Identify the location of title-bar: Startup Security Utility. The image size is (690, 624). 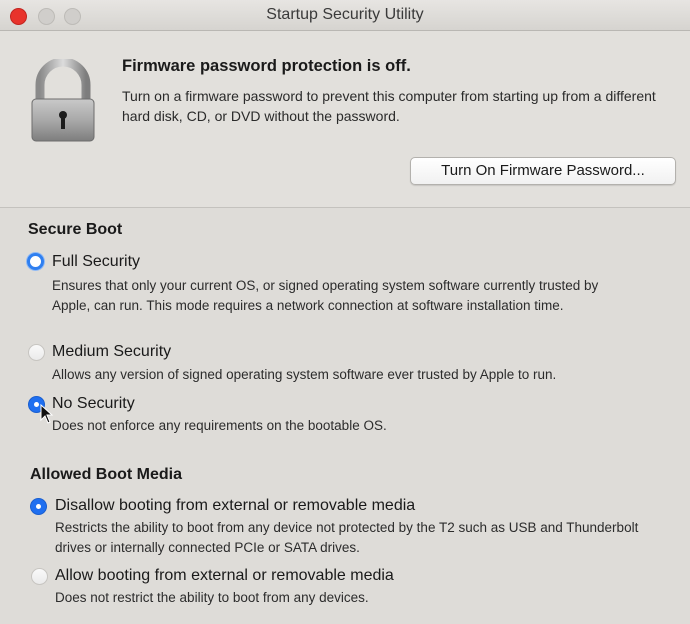
(345, 15).